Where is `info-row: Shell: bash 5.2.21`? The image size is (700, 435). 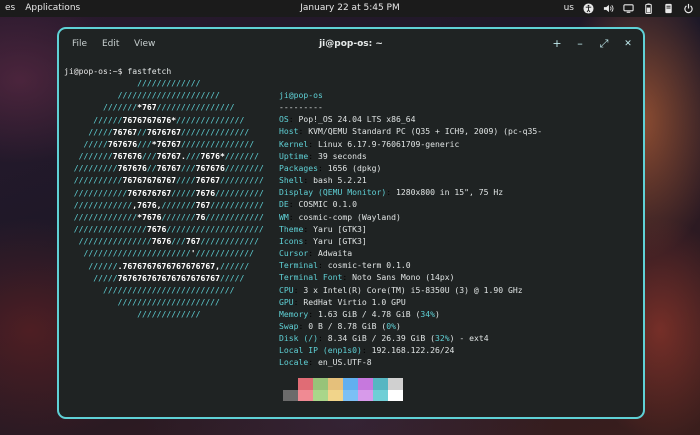
info-row: Shell: bash 5.2.21 is located at coordinates (323, 180).